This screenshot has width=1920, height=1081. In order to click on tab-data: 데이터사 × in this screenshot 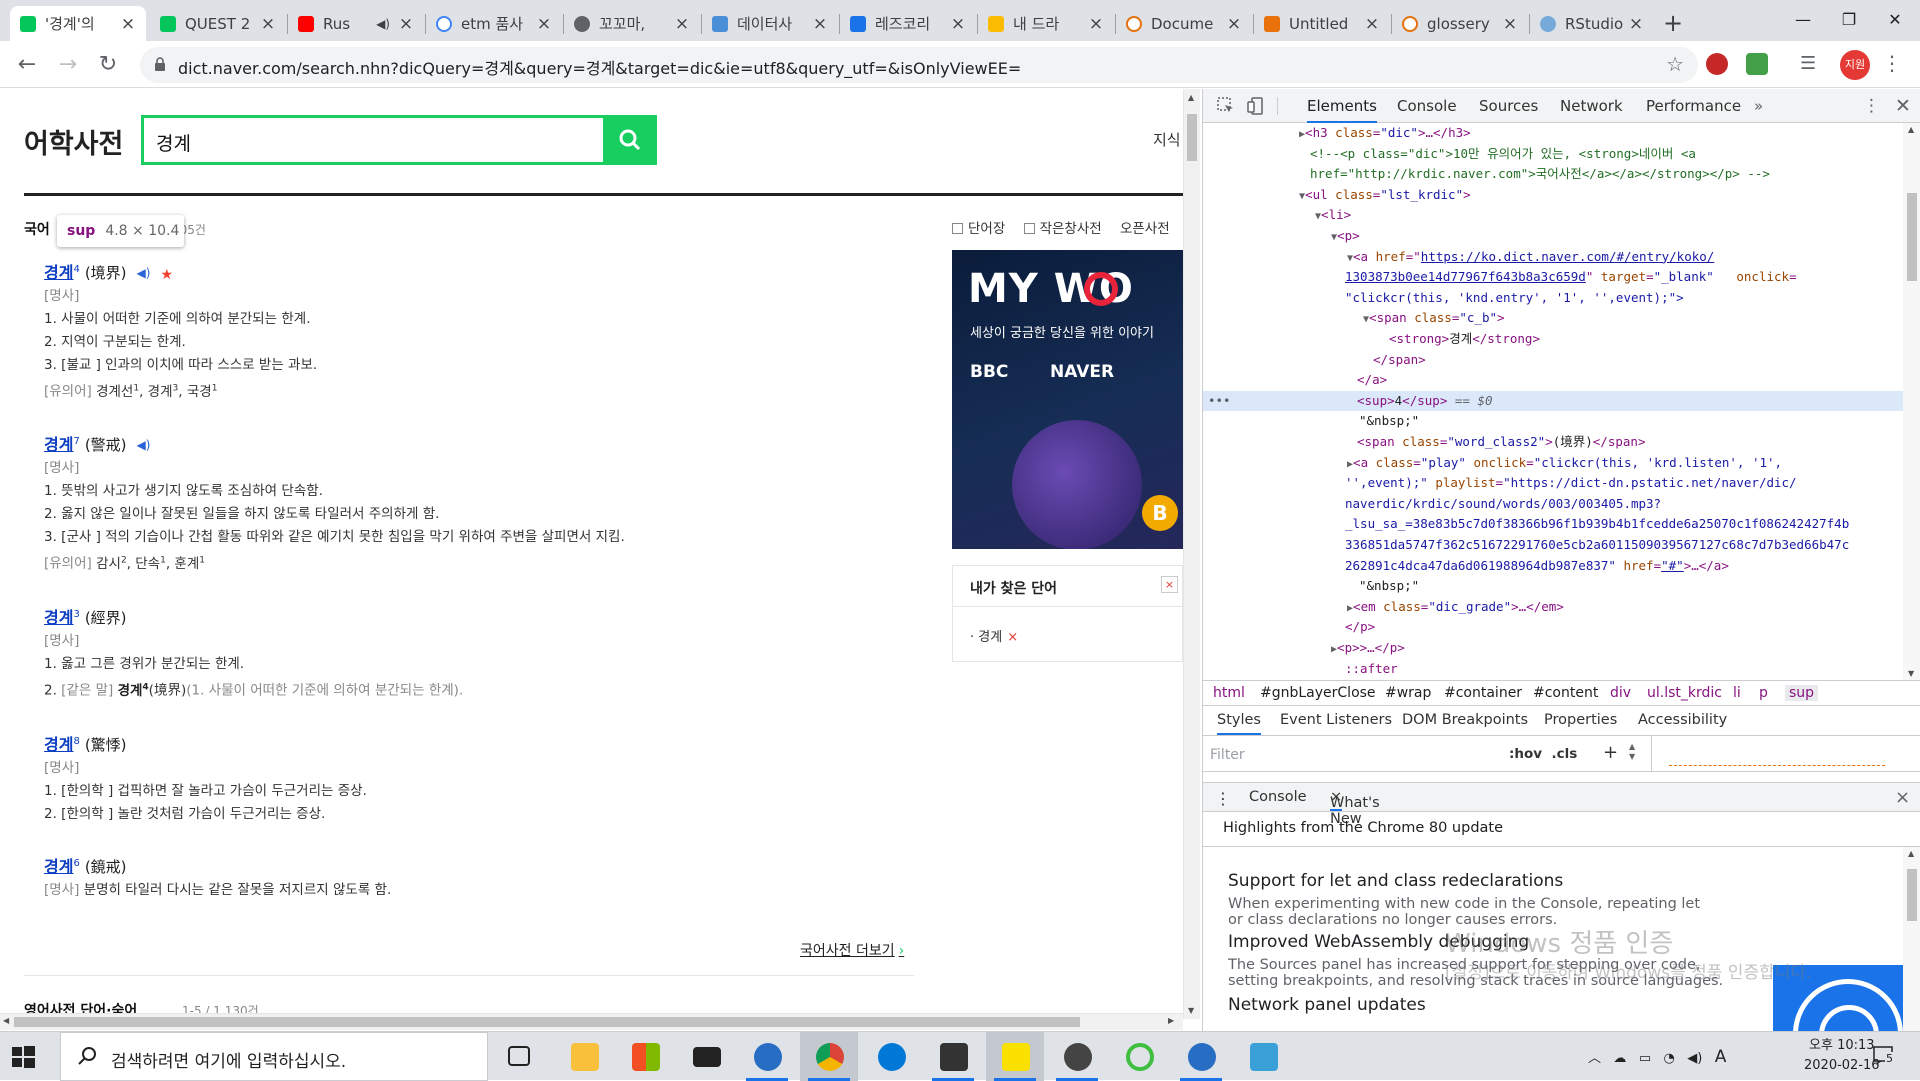, I will do `click(770, 23)`.